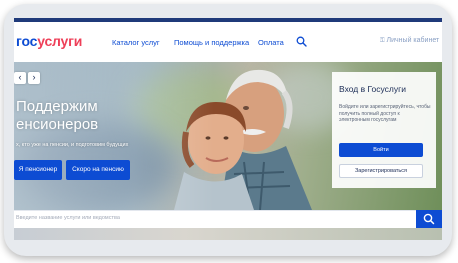  I want to click on search-icon, so click(301, 41).